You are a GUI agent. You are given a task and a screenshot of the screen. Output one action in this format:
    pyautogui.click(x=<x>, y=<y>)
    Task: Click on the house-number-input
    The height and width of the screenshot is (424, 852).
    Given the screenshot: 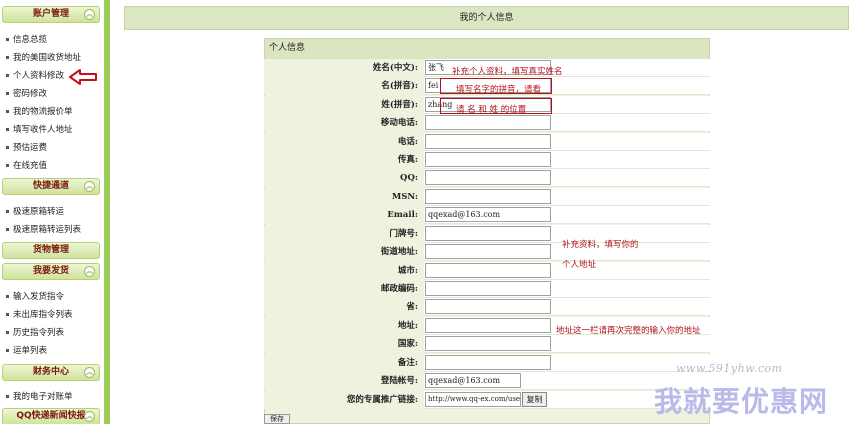 What is the action you would take?
    pyautogui.click(x=488, y=233)
    